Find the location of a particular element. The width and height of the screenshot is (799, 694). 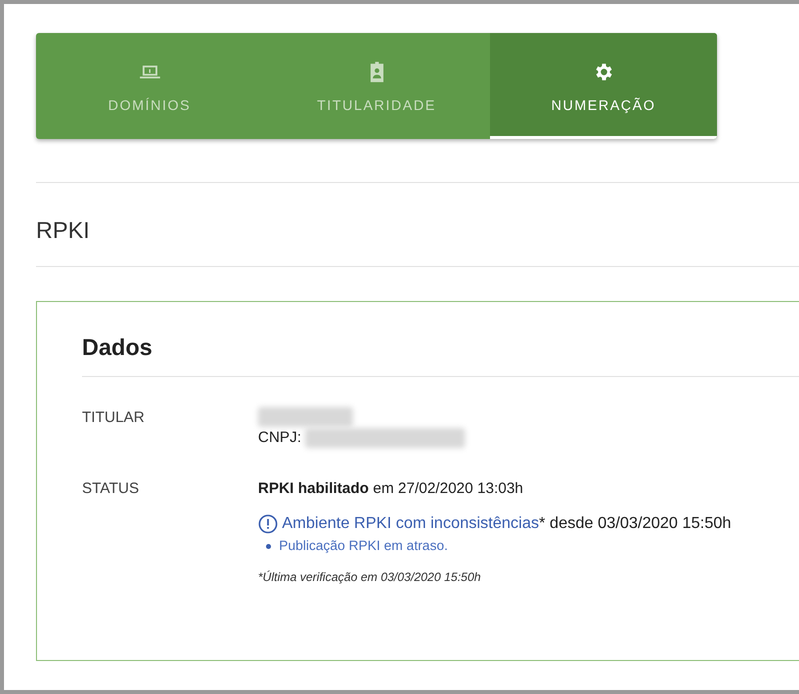

field-label: TITULAR is located at coordinates (113, 417).